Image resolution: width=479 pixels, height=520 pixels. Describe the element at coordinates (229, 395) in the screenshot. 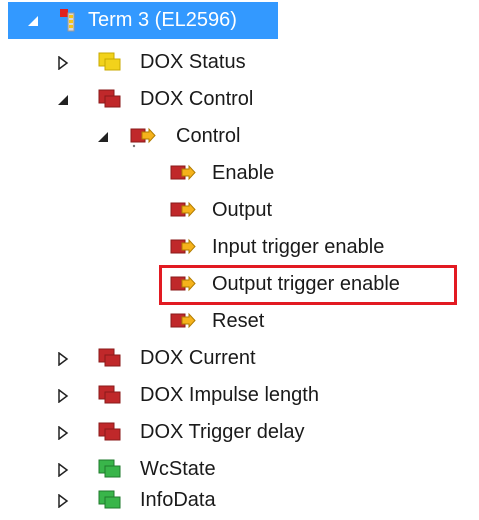

I see `tree-item-label: DOX Impulse length` at that location.